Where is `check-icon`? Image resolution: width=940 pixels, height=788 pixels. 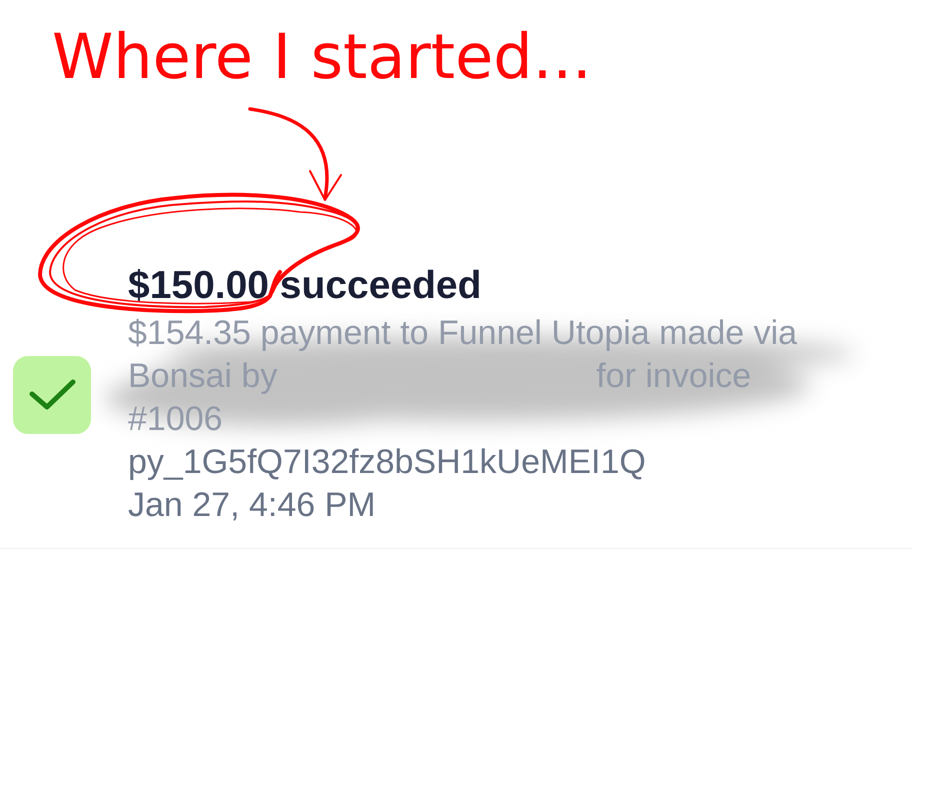
check-icon is located at coordinates (52, 395).